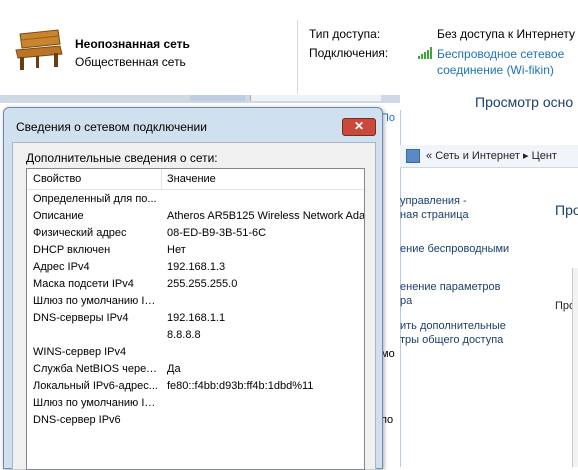 The image size is (578, 470). I want to click on text-fragment: По, so click(388, 118).